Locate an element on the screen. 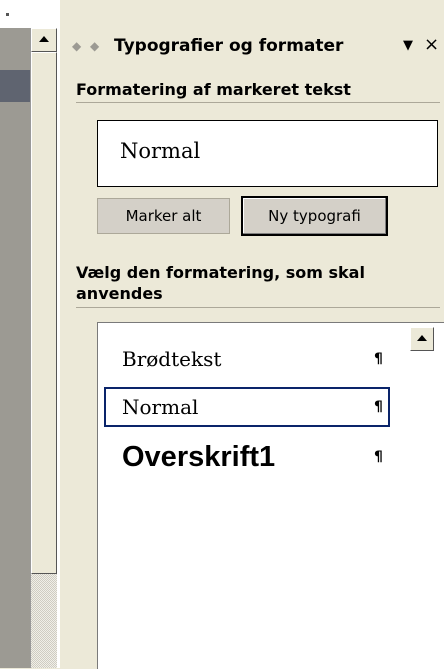 The width and height of the screenshot is (444, 669). triangle-down-icon: ▼ is located at coordinates (408, 46).